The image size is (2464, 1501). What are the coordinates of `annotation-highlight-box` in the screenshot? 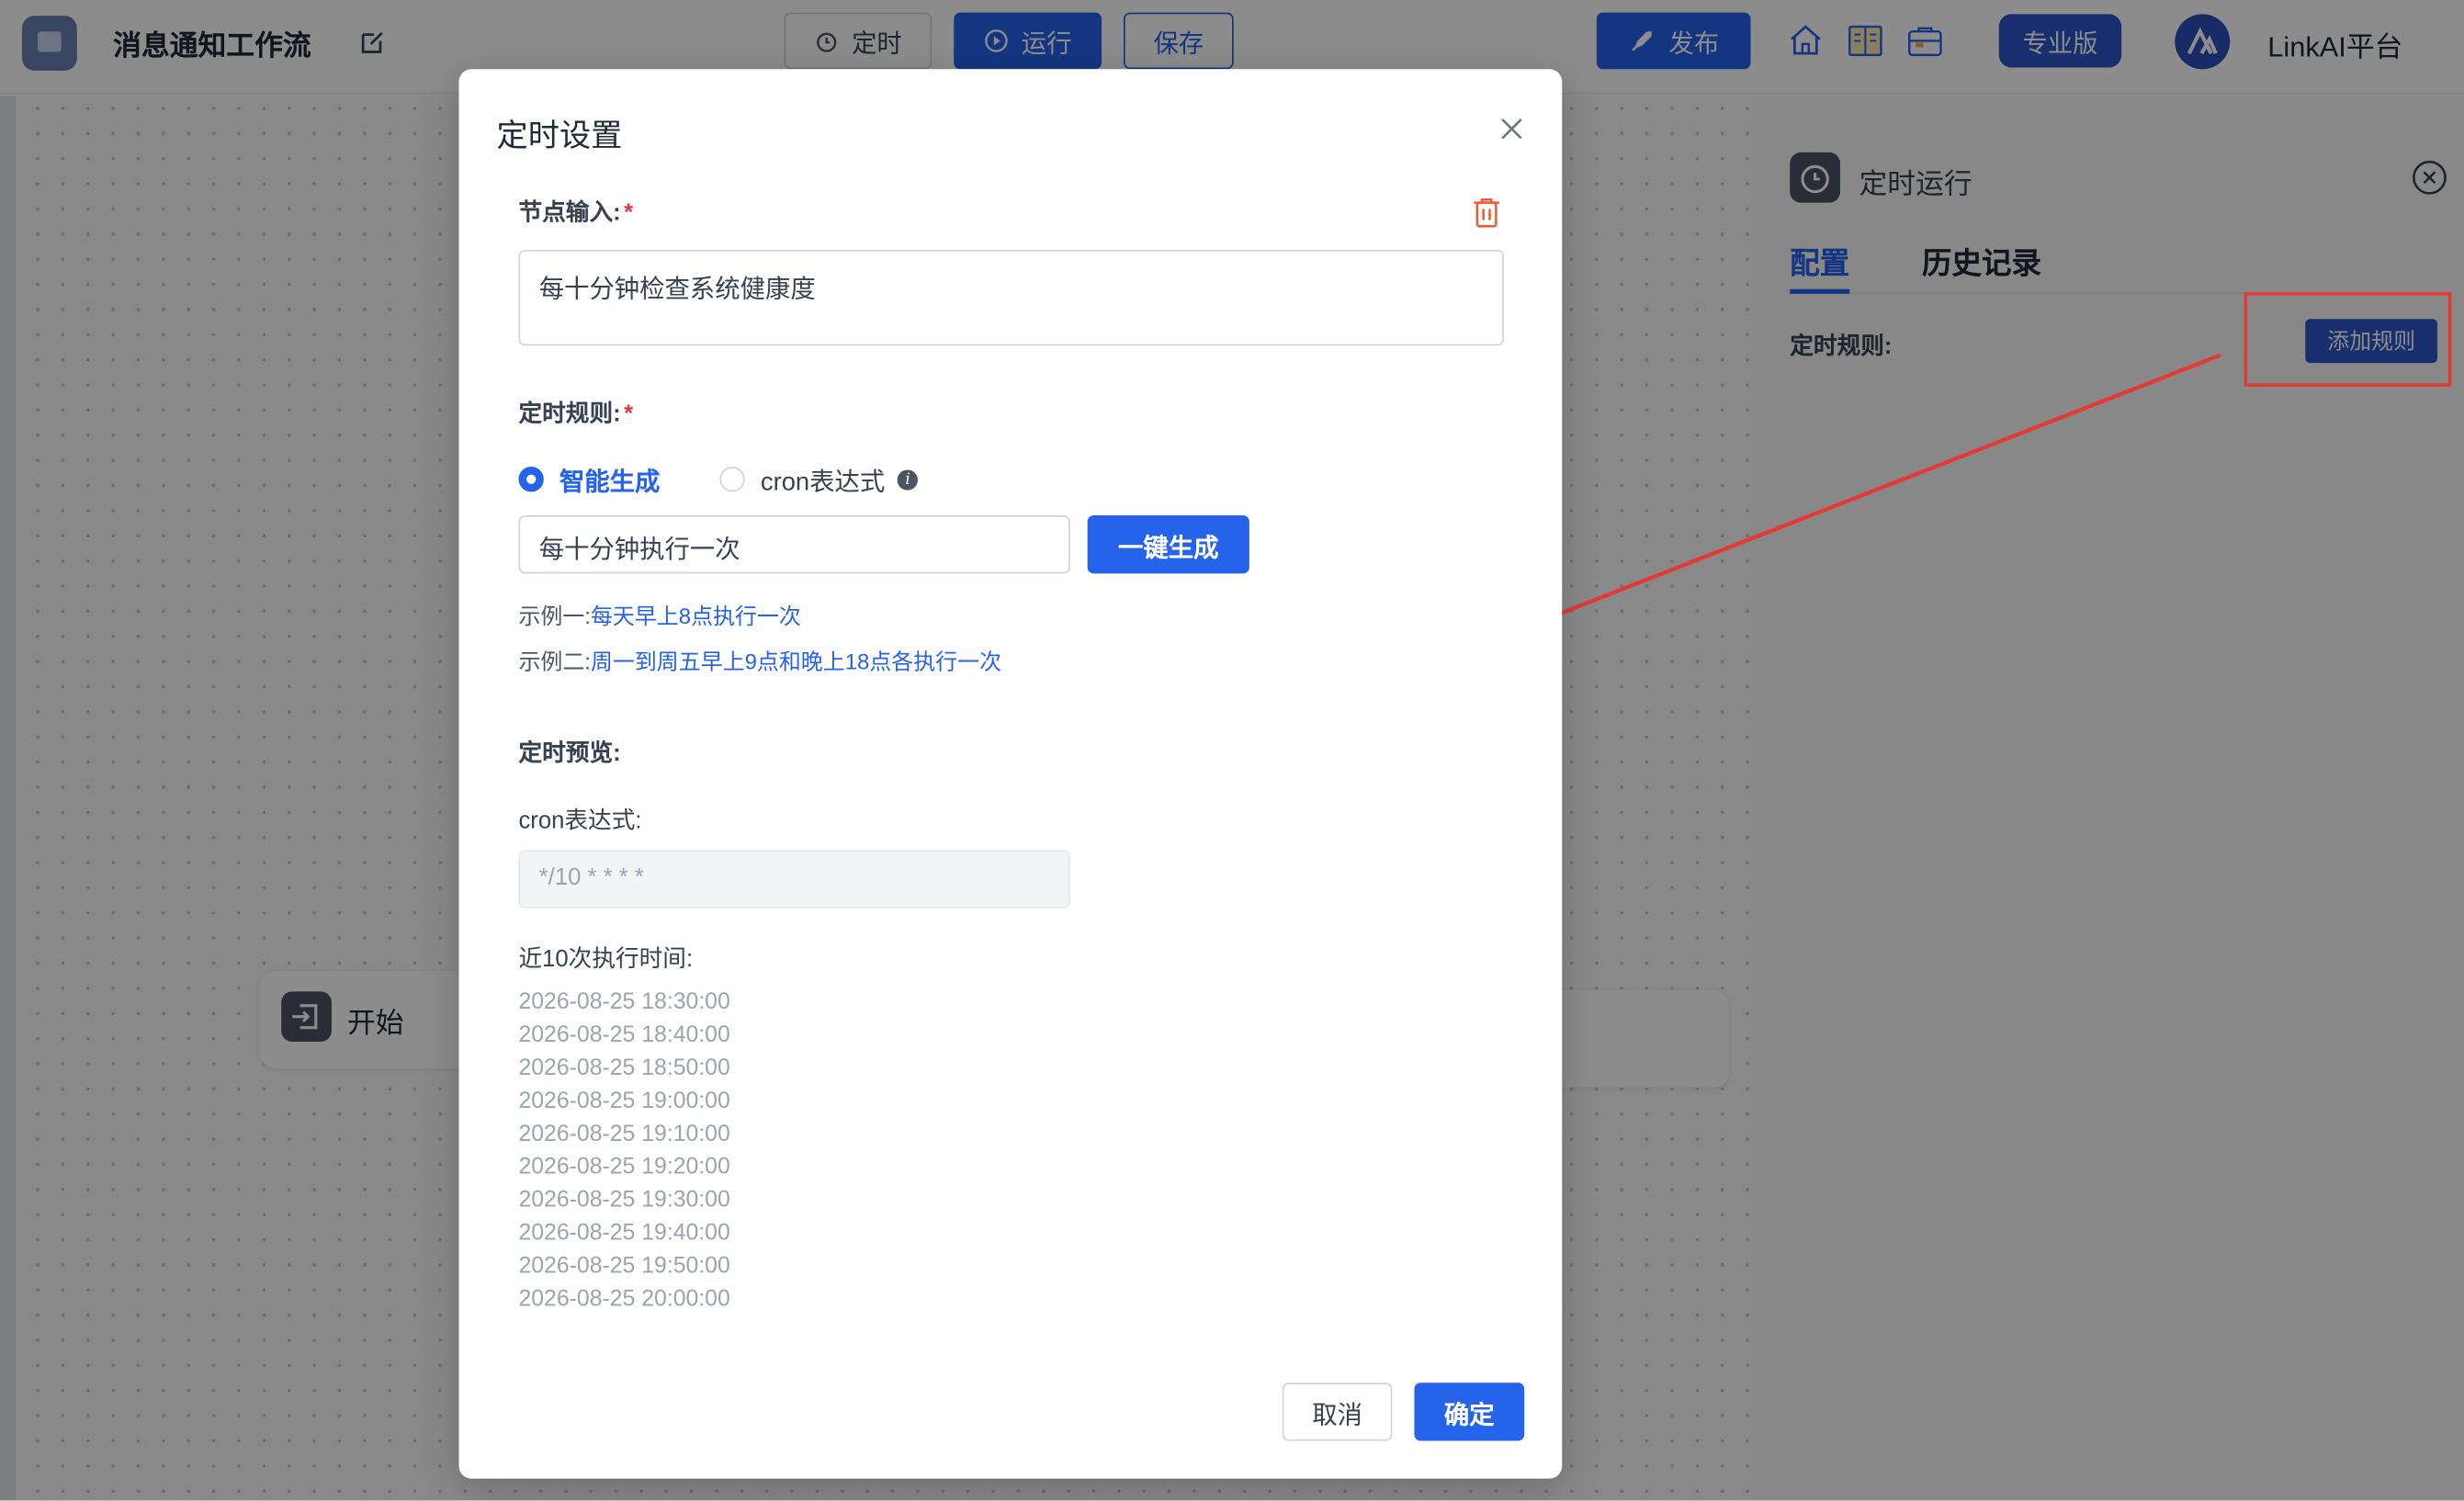 It's located at (2348, 339).